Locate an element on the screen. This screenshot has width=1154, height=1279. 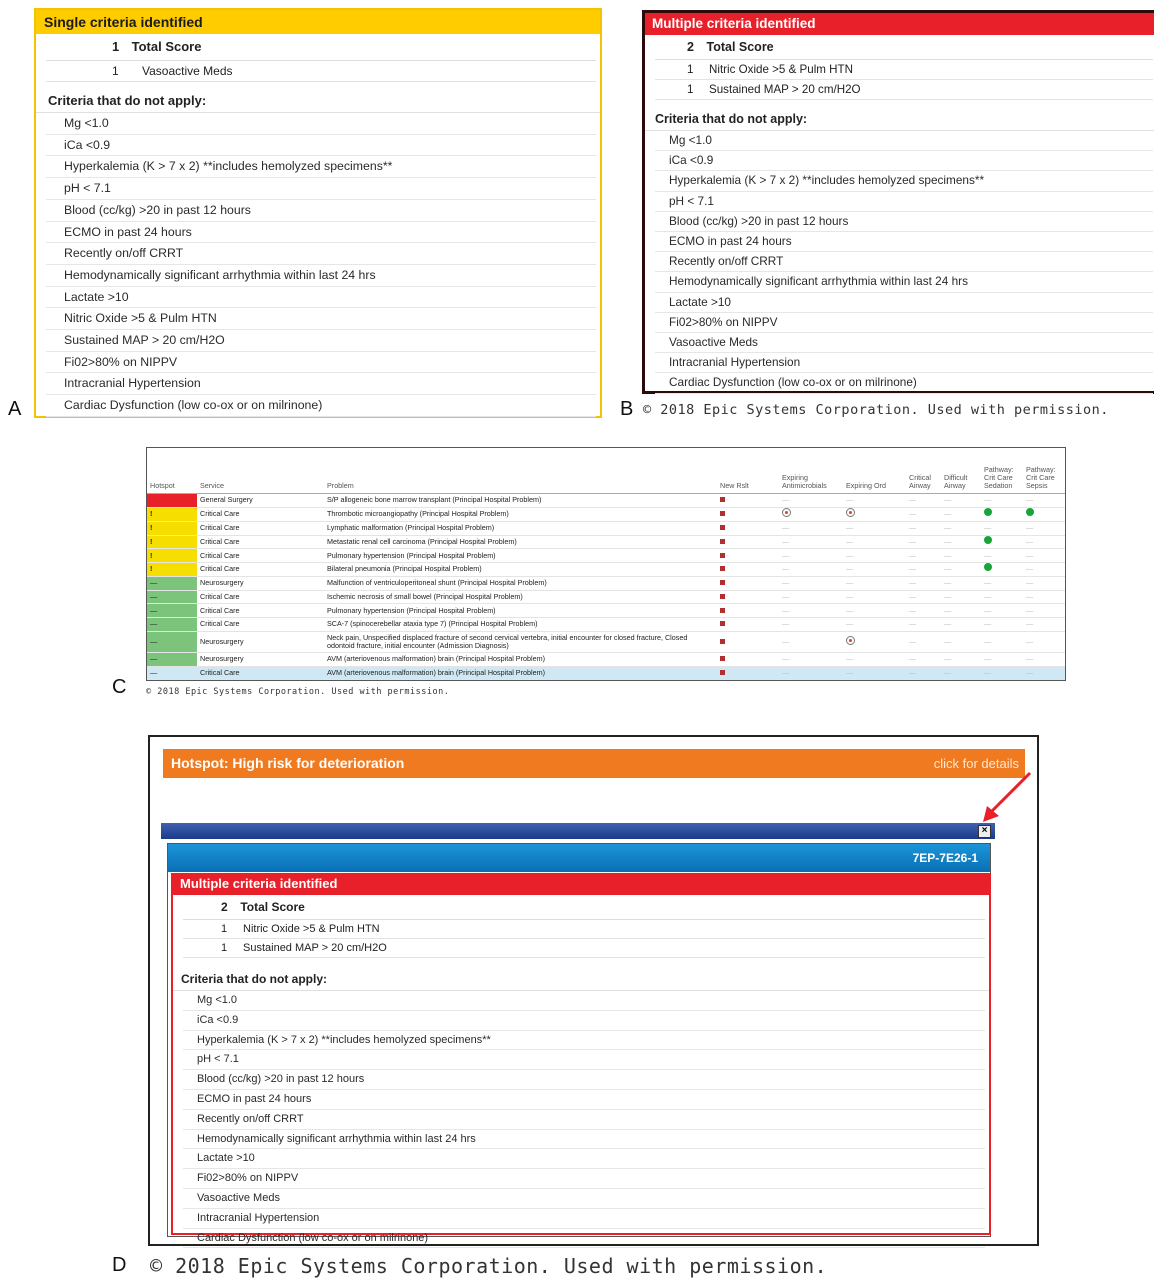
column-header: New Rslt is located at coordinates (748, 471).